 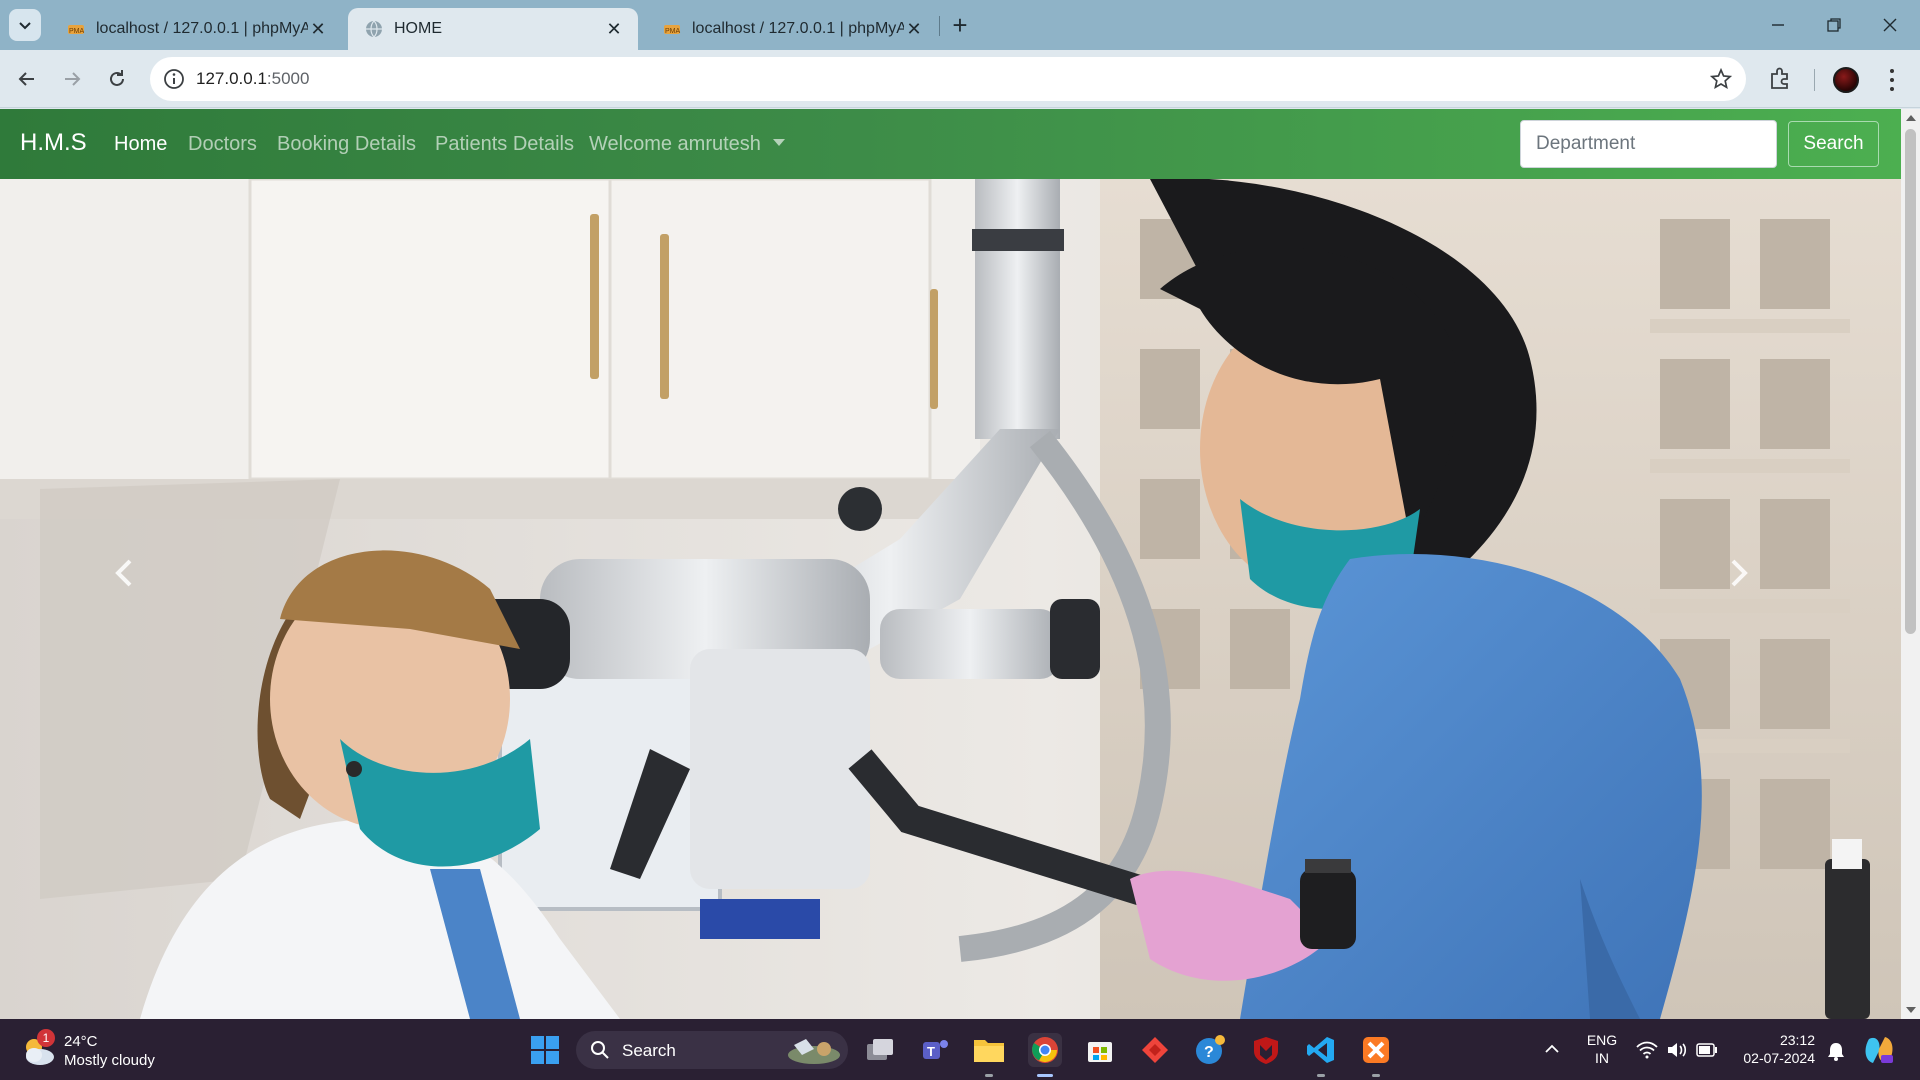 What do you see at coordinates (1757, 589) in the screenshot?
I see `carousel-next-button` at bounding box center [1757, 589].